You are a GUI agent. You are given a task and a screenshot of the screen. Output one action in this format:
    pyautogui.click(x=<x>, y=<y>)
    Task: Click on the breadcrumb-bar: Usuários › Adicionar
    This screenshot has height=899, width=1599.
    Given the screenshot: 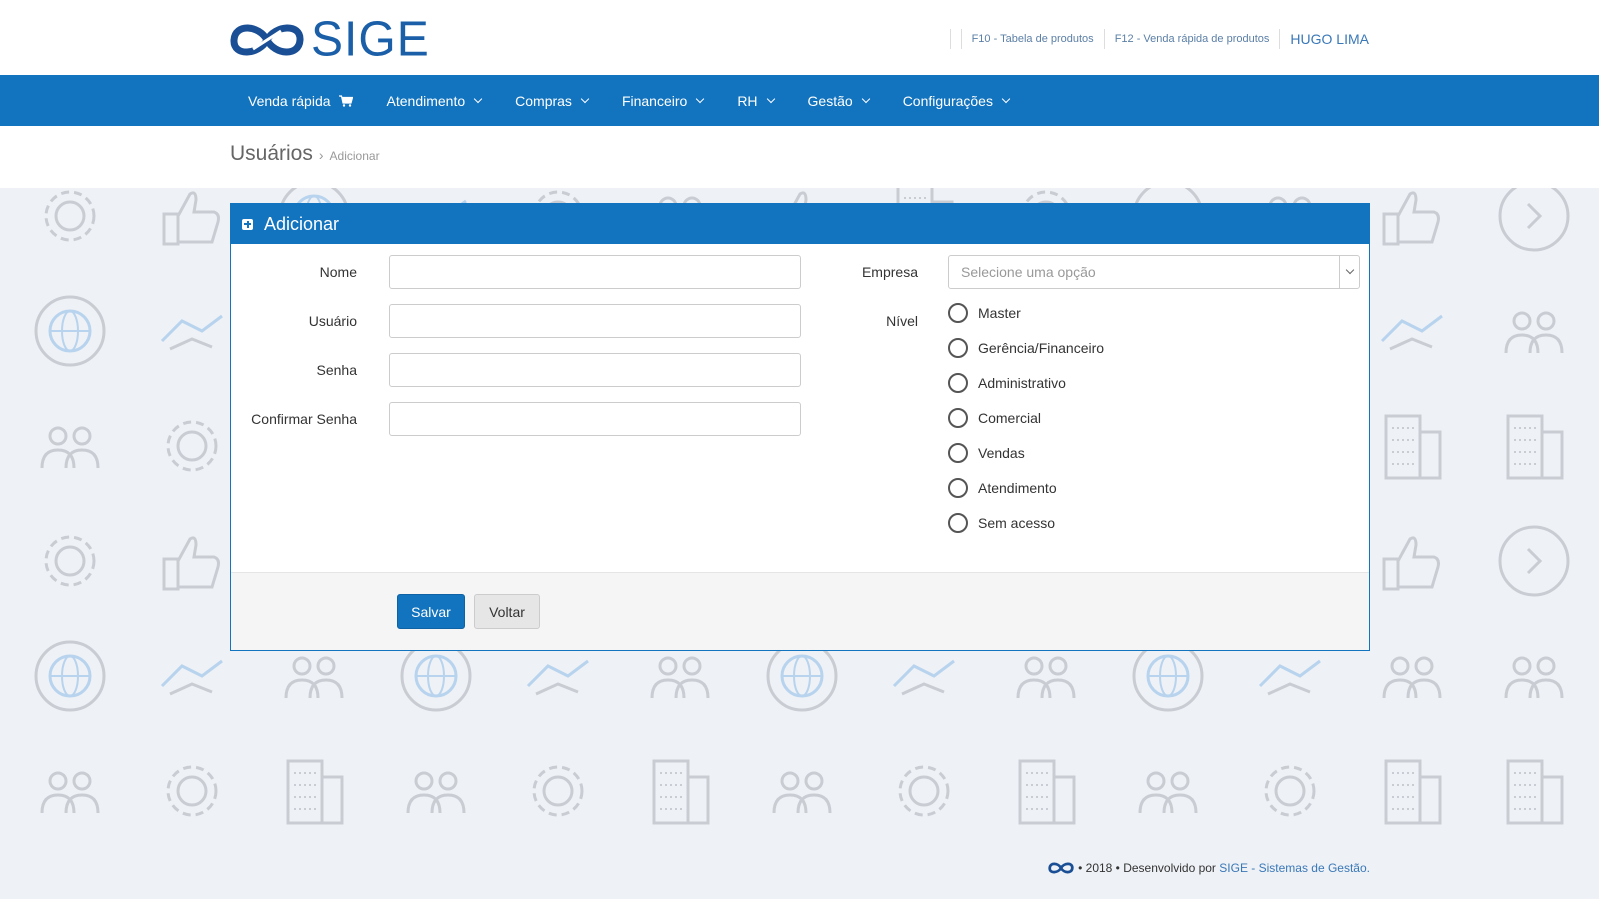 What is the action you would take?
    pyautogui.click(x=799, y=157)
    